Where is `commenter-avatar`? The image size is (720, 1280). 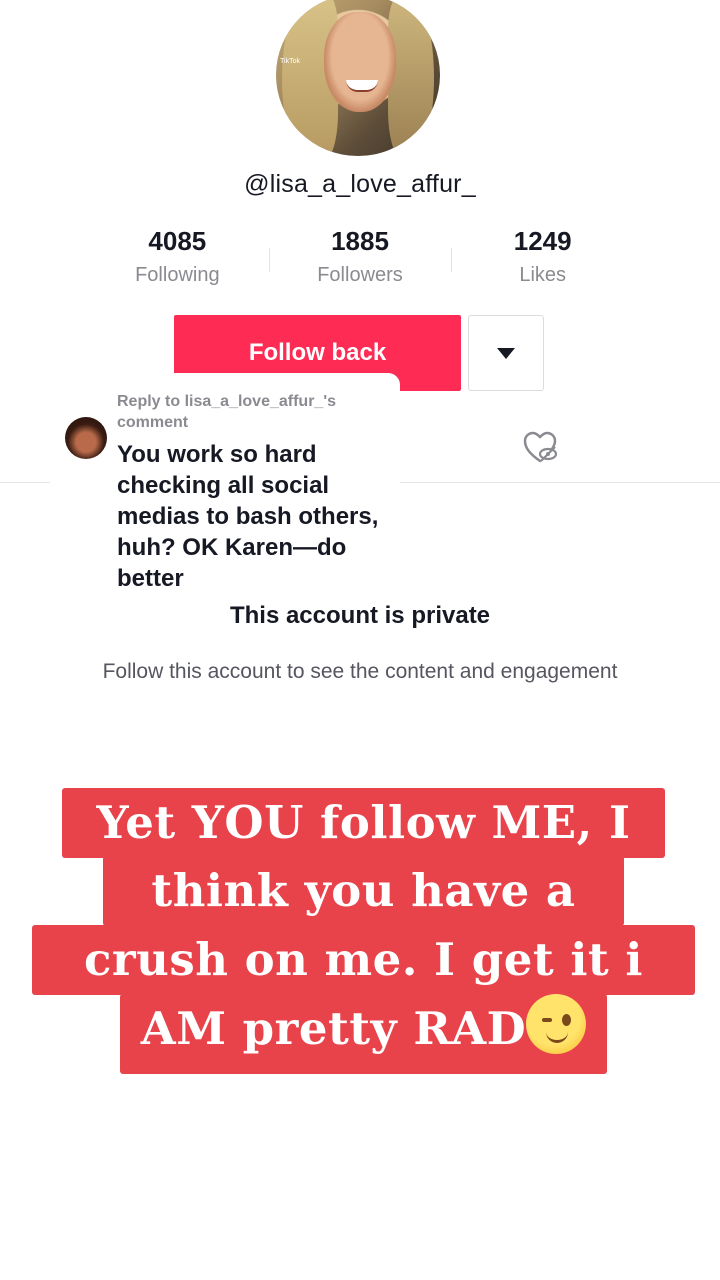 commenter-avatar is located at coordinates (86, 438).